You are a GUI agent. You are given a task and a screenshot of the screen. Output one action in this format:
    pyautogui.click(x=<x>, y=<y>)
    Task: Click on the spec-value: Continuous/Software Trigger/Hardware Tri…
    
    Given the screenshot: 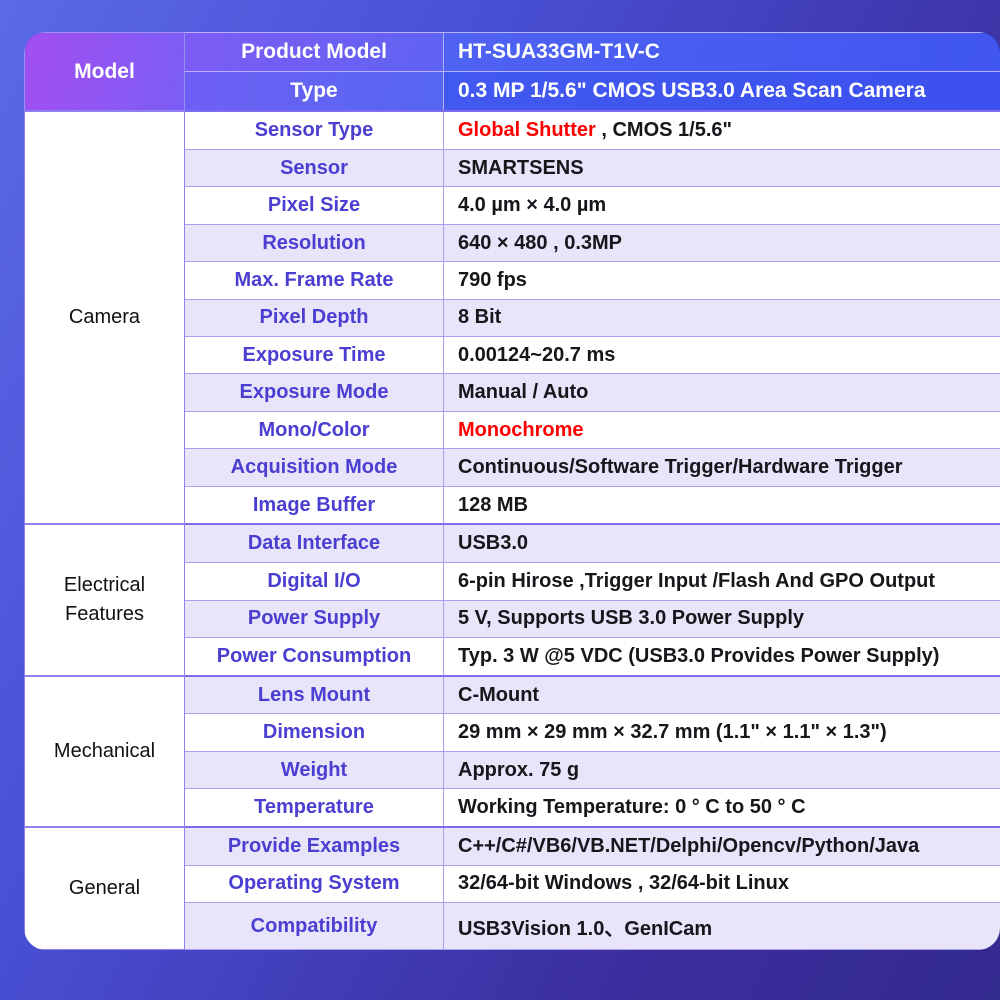 What is the action you would take?
    pyautogui.click(x=680, y=467)
    